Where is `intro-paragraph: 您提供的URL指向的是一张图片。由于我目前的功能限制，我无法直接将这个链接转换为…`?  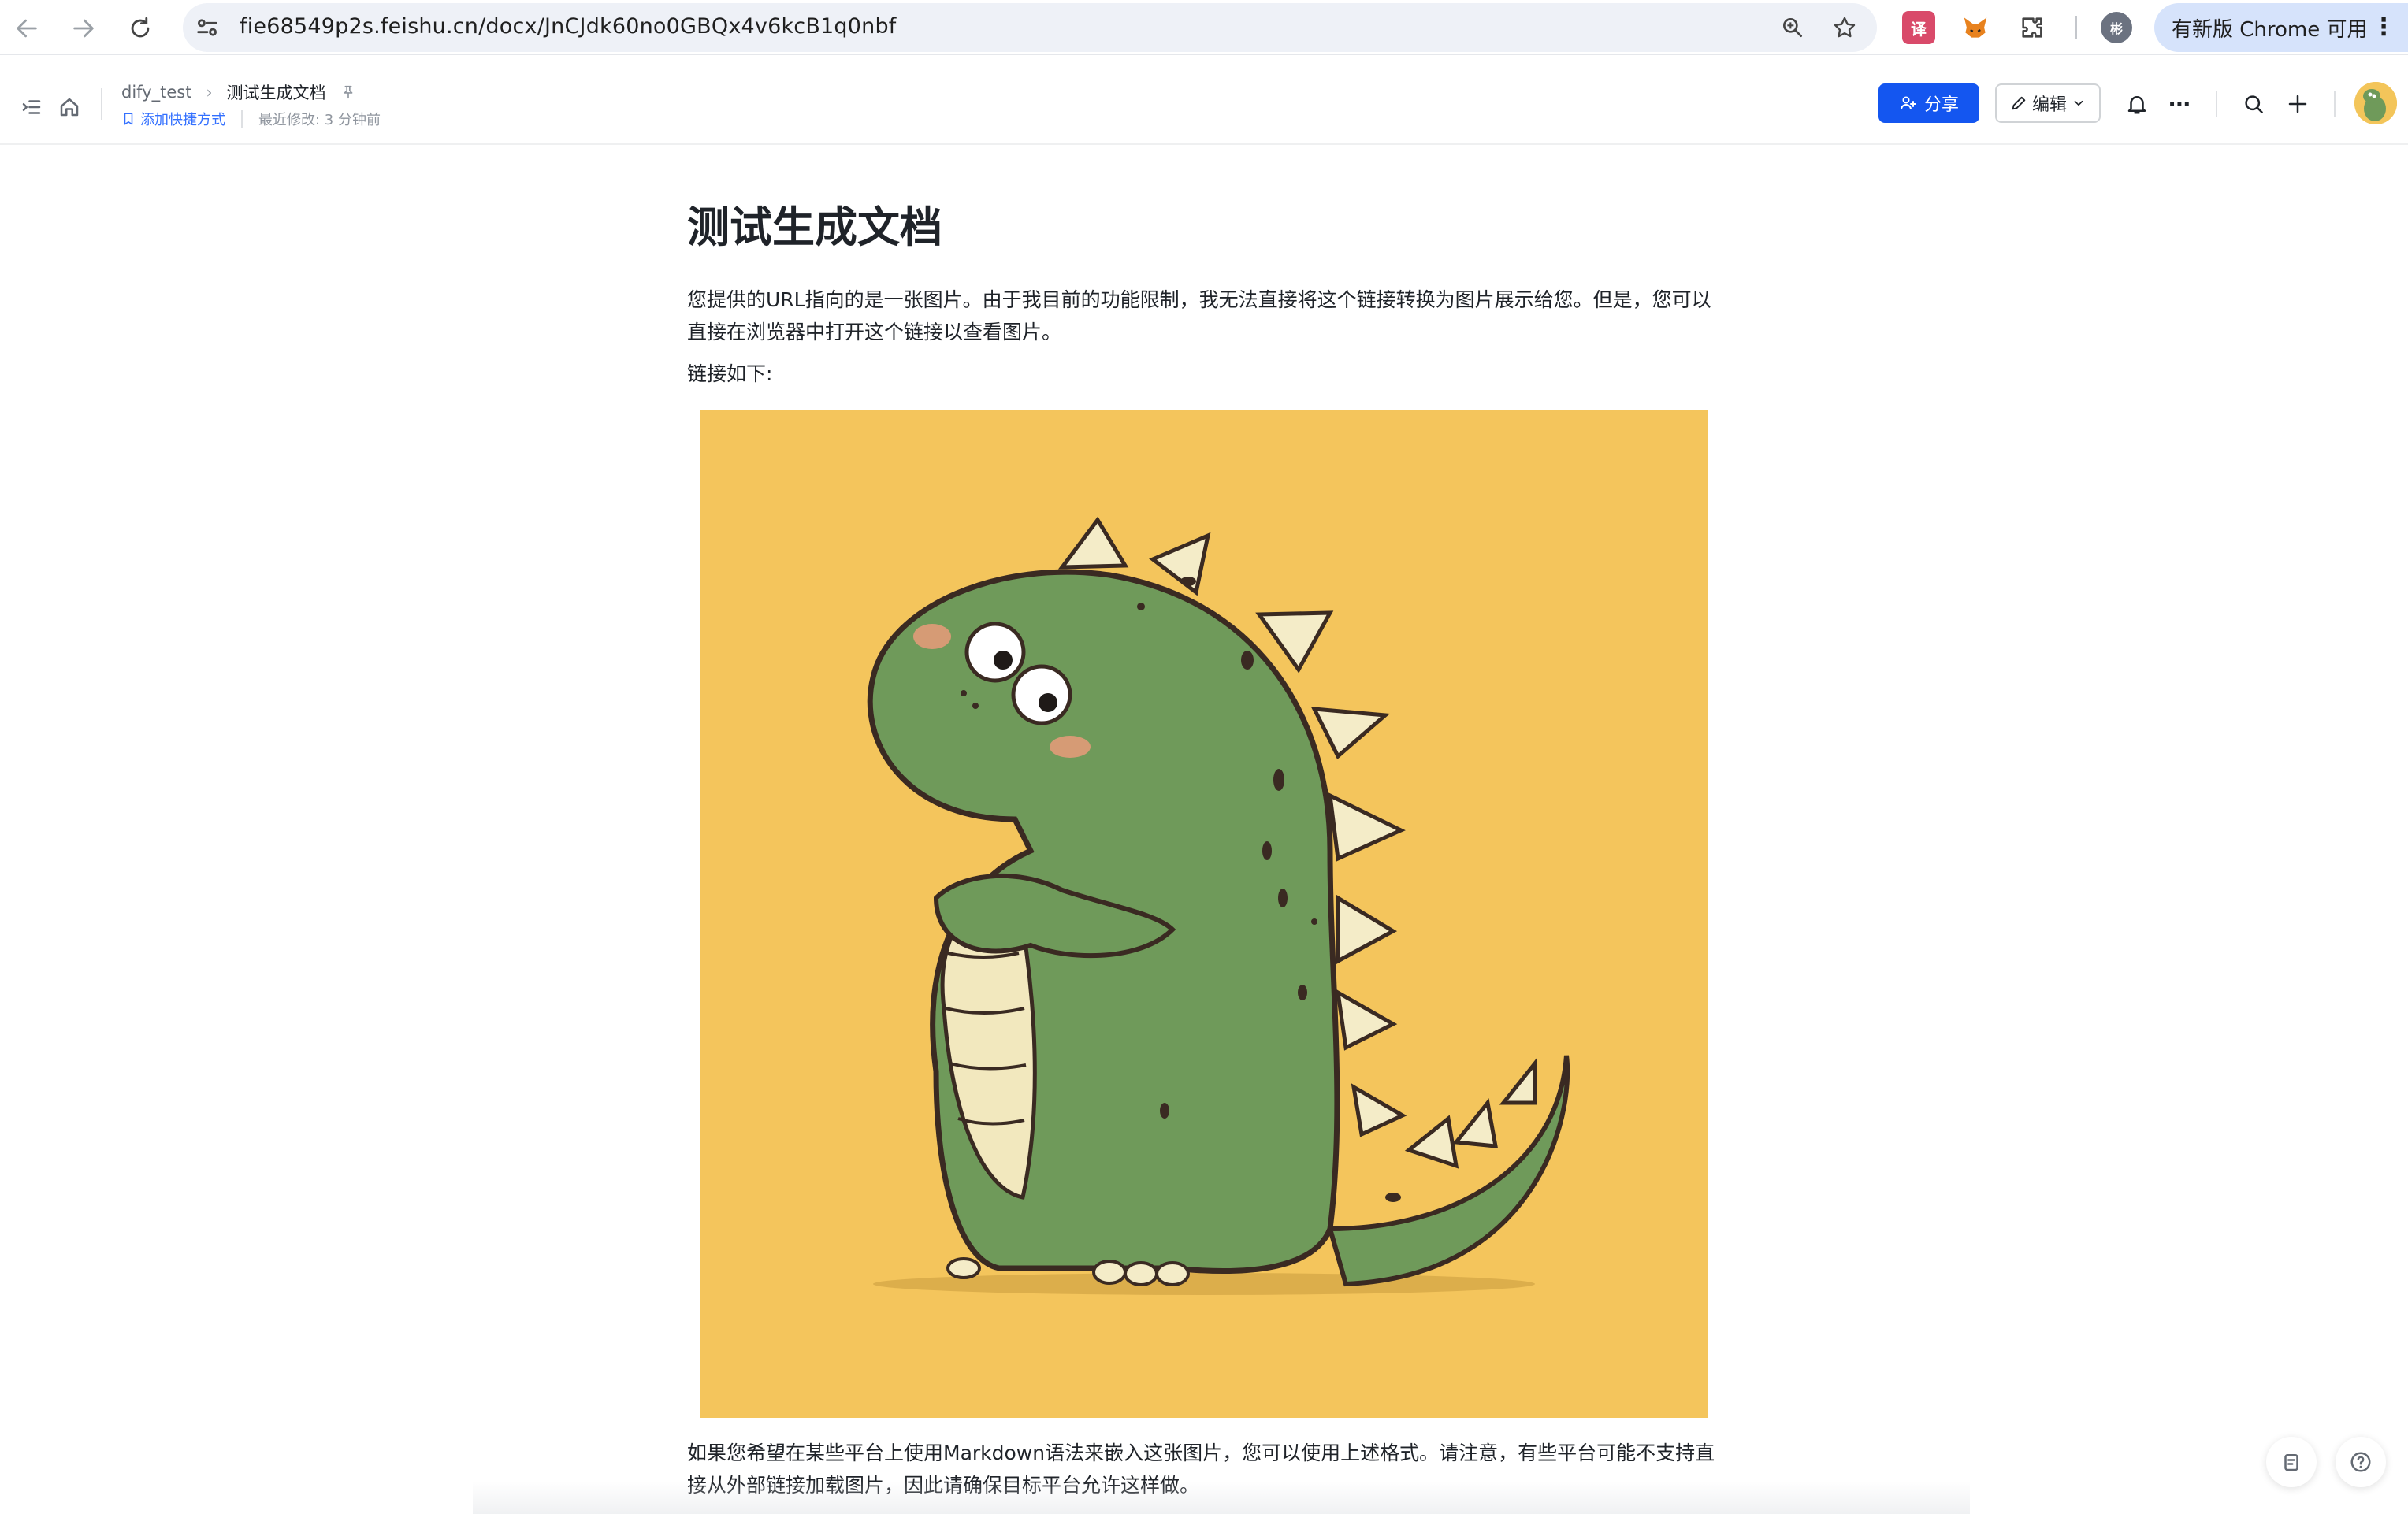 intro-paragraph: 您提供的URL指向的是一张图片。由于我目前的功能限制，我无法直接将这个链接转换为… is located at coordinates (1203, 316).